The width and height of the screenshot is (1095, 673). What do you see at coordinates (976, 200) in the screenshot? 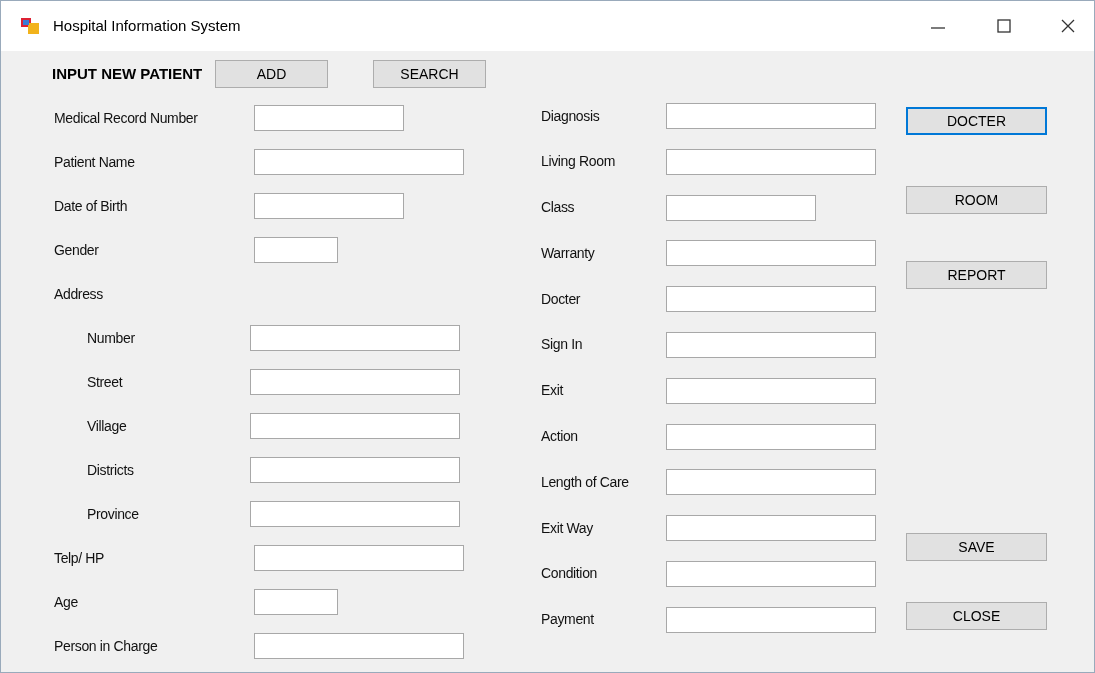
I see `form-button: ROOM` at bounding box center [976, 200].